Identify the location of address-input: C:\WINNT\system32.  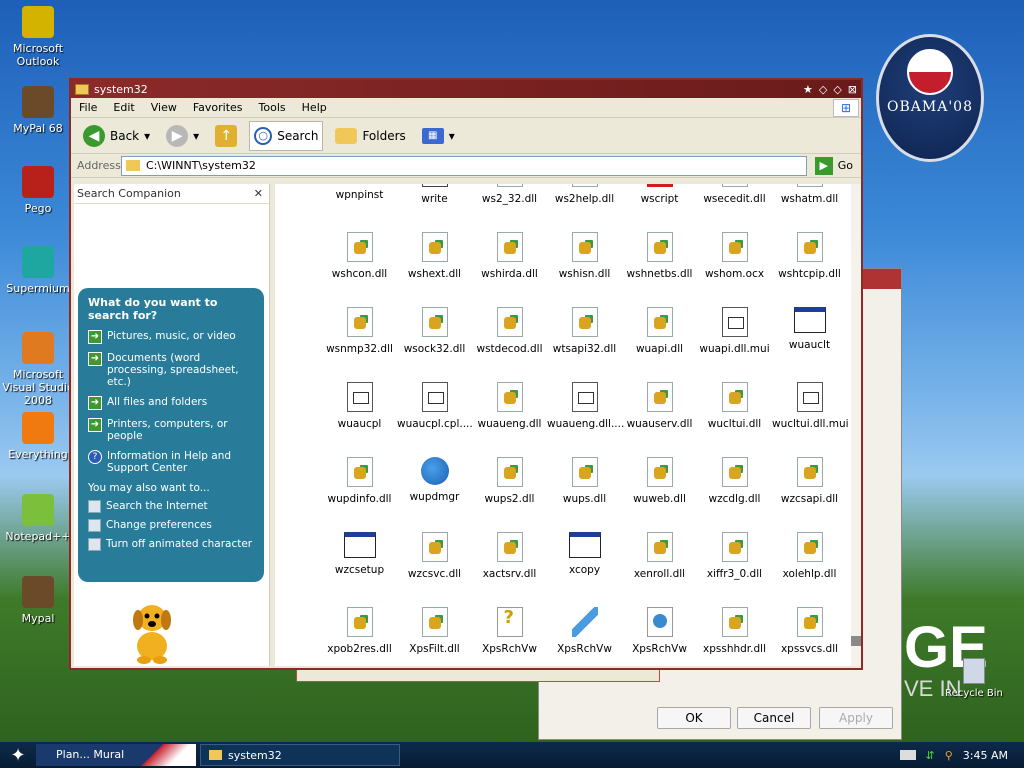
(464, 165).